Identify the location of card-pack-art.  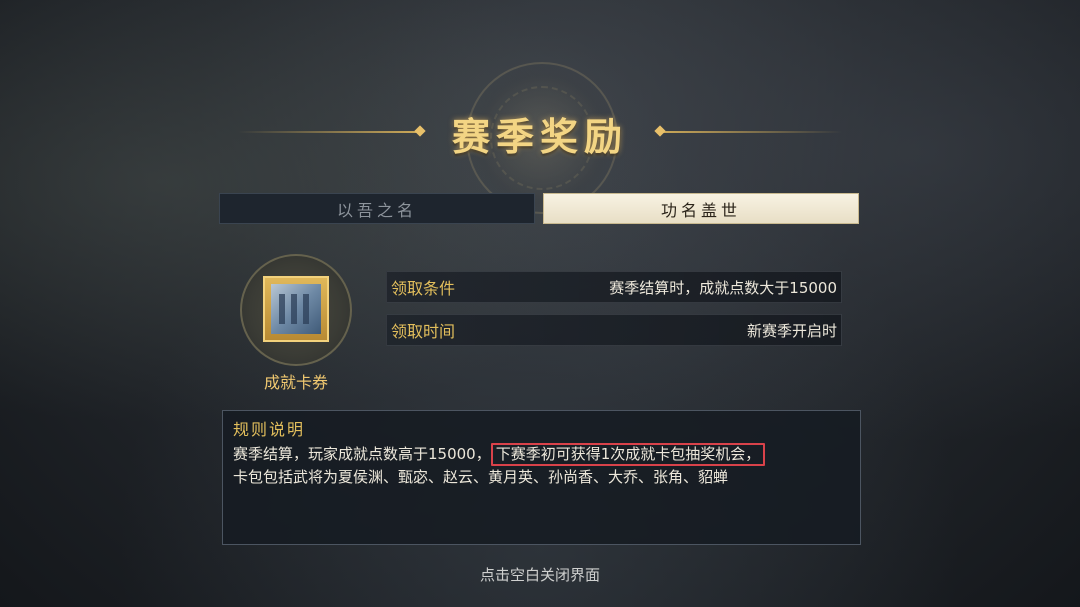
(296, 309).